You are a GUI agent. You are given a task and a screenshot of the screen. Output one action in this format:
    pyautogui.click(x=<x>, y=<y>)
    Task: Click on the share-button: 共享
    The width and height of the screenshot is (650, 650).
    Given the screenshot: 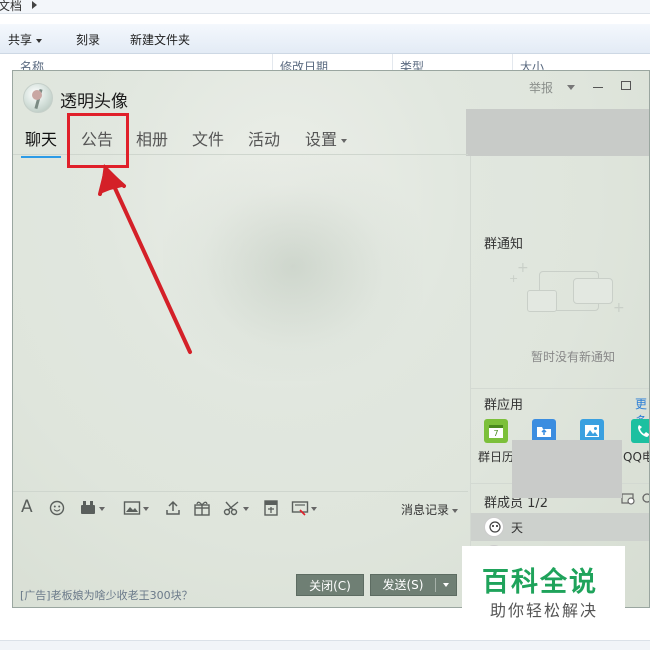 What is the action you would take?
    pyautogui.click(x=25, y=39)
    